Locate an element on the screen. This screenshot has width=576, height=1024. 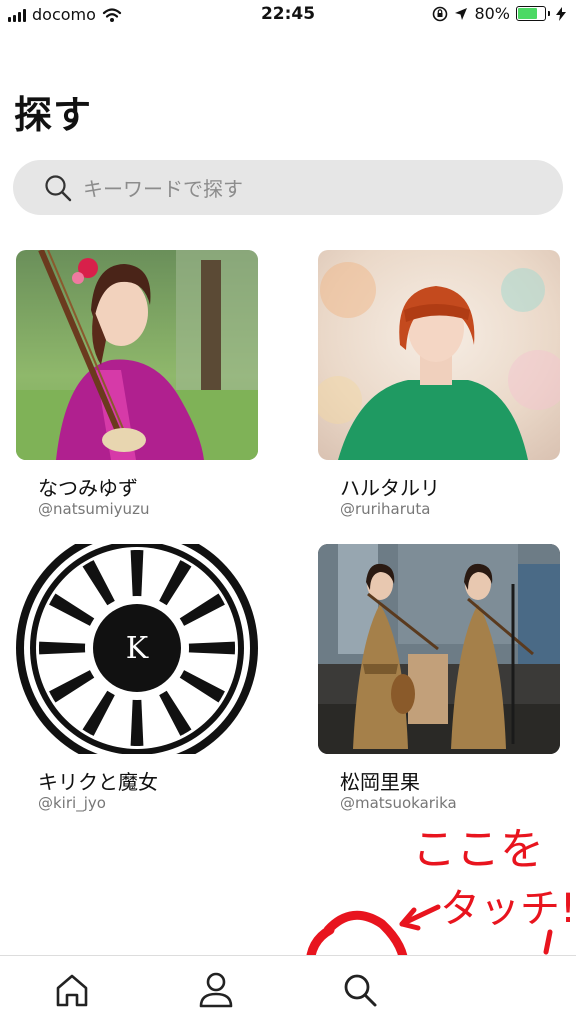
artist-card: なつみゆず @natsumiyuzu is located at coordinates (137, 384).